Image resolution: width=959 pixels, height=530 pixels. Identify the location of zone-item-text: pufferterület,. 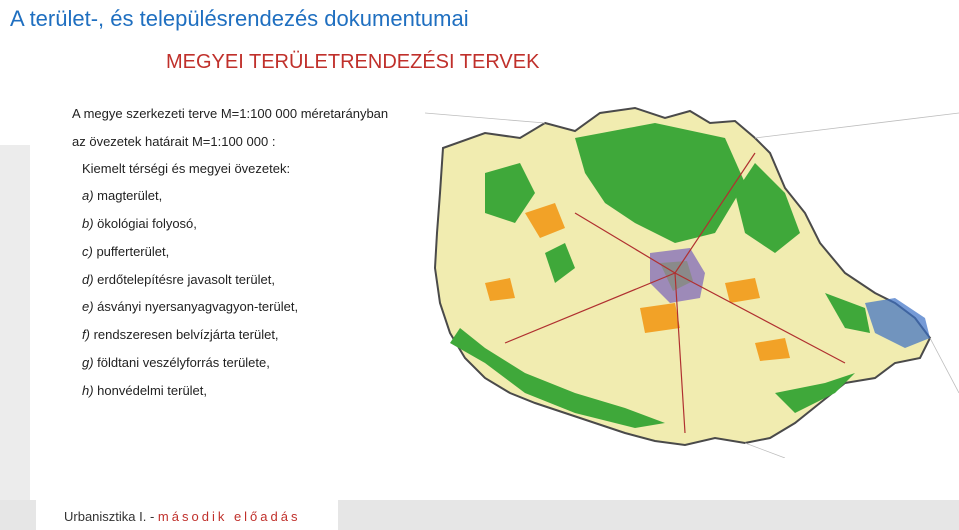
(131, 251).